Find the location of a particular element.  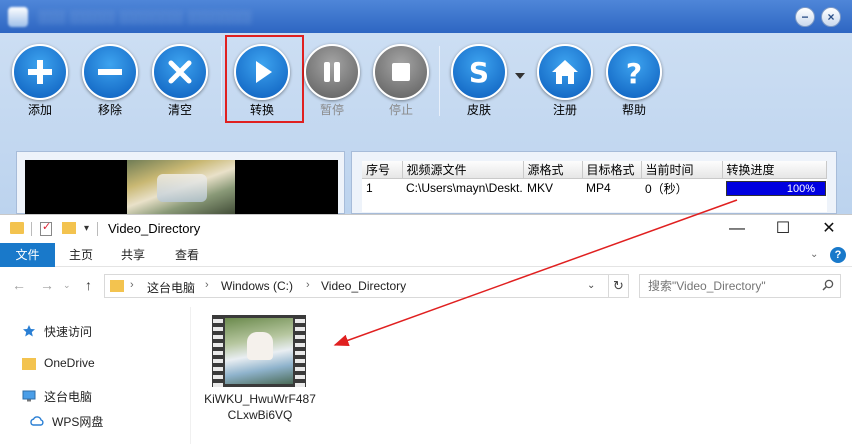

skype-s-icon: S is located at coordinates (479, 72).